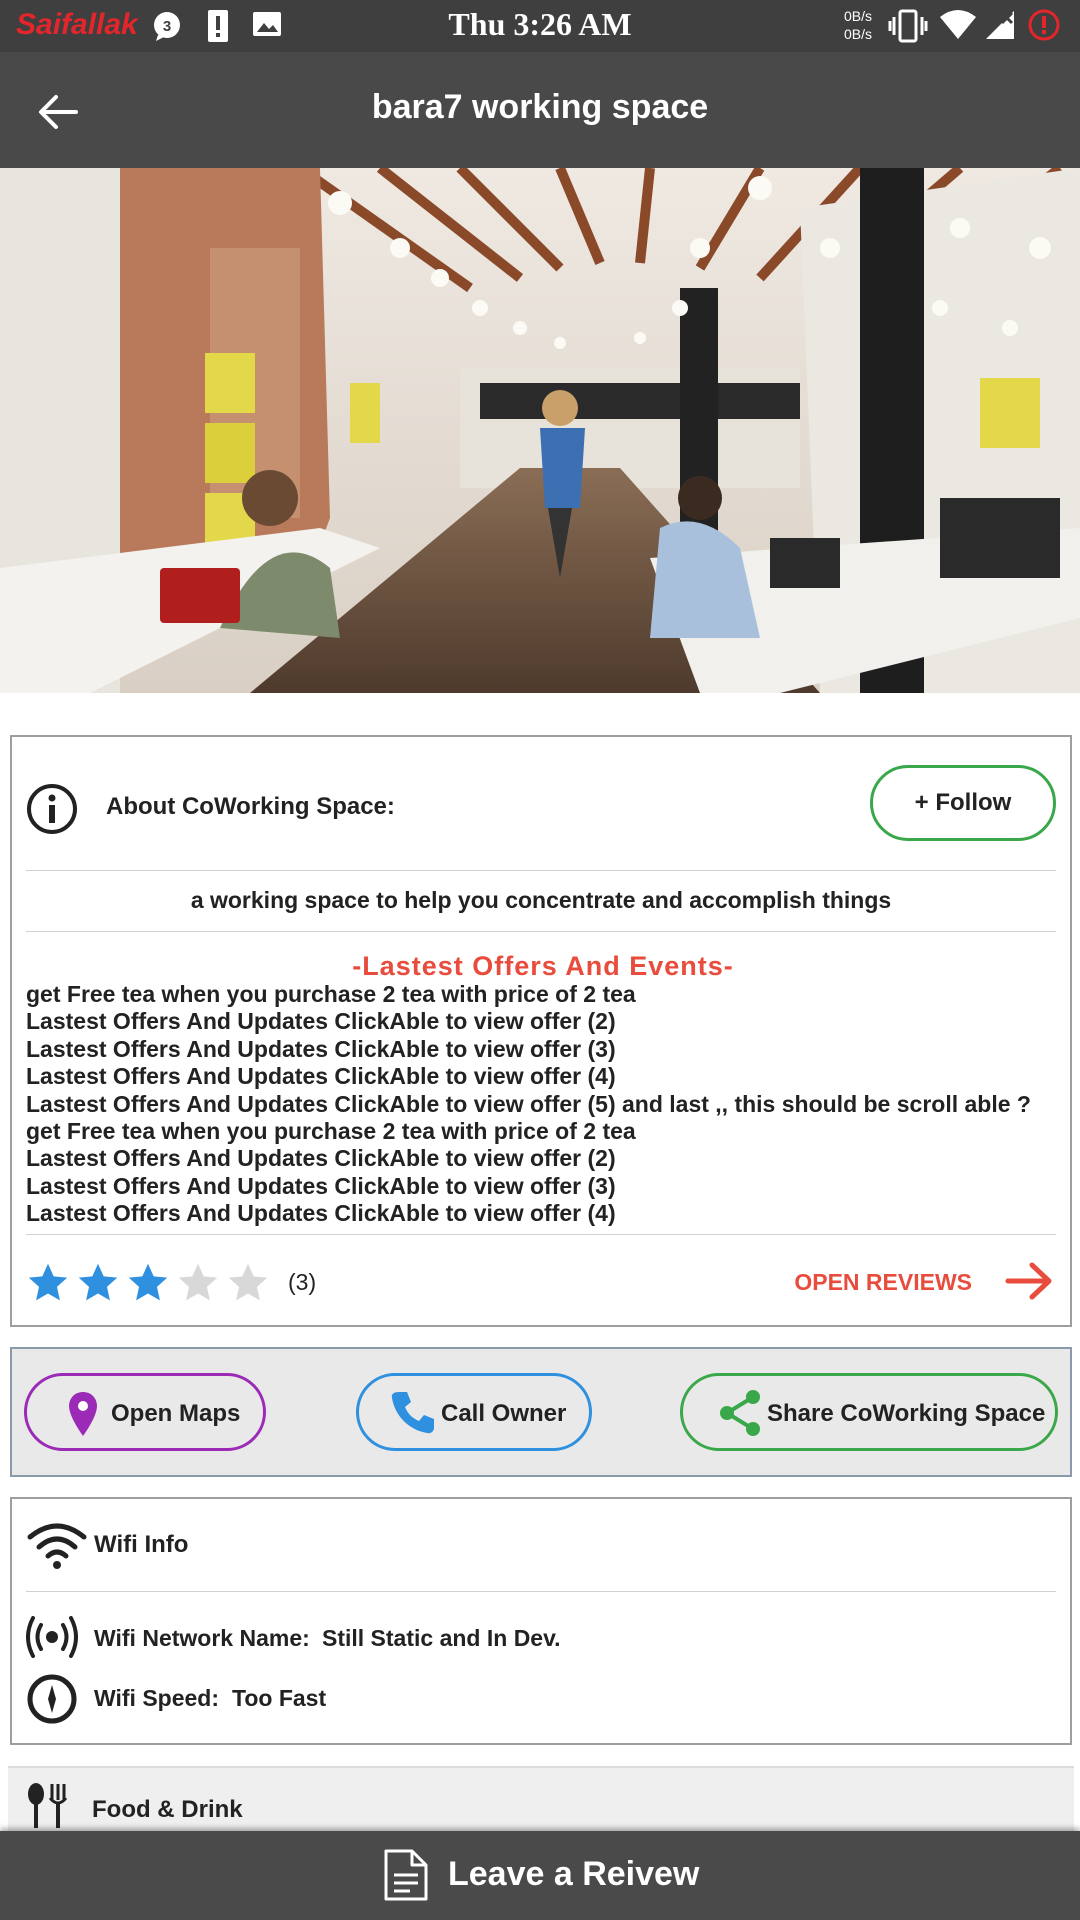 This screenshot has height=1920, width=1080. I want to click on error-icon, so click(1044, 25).